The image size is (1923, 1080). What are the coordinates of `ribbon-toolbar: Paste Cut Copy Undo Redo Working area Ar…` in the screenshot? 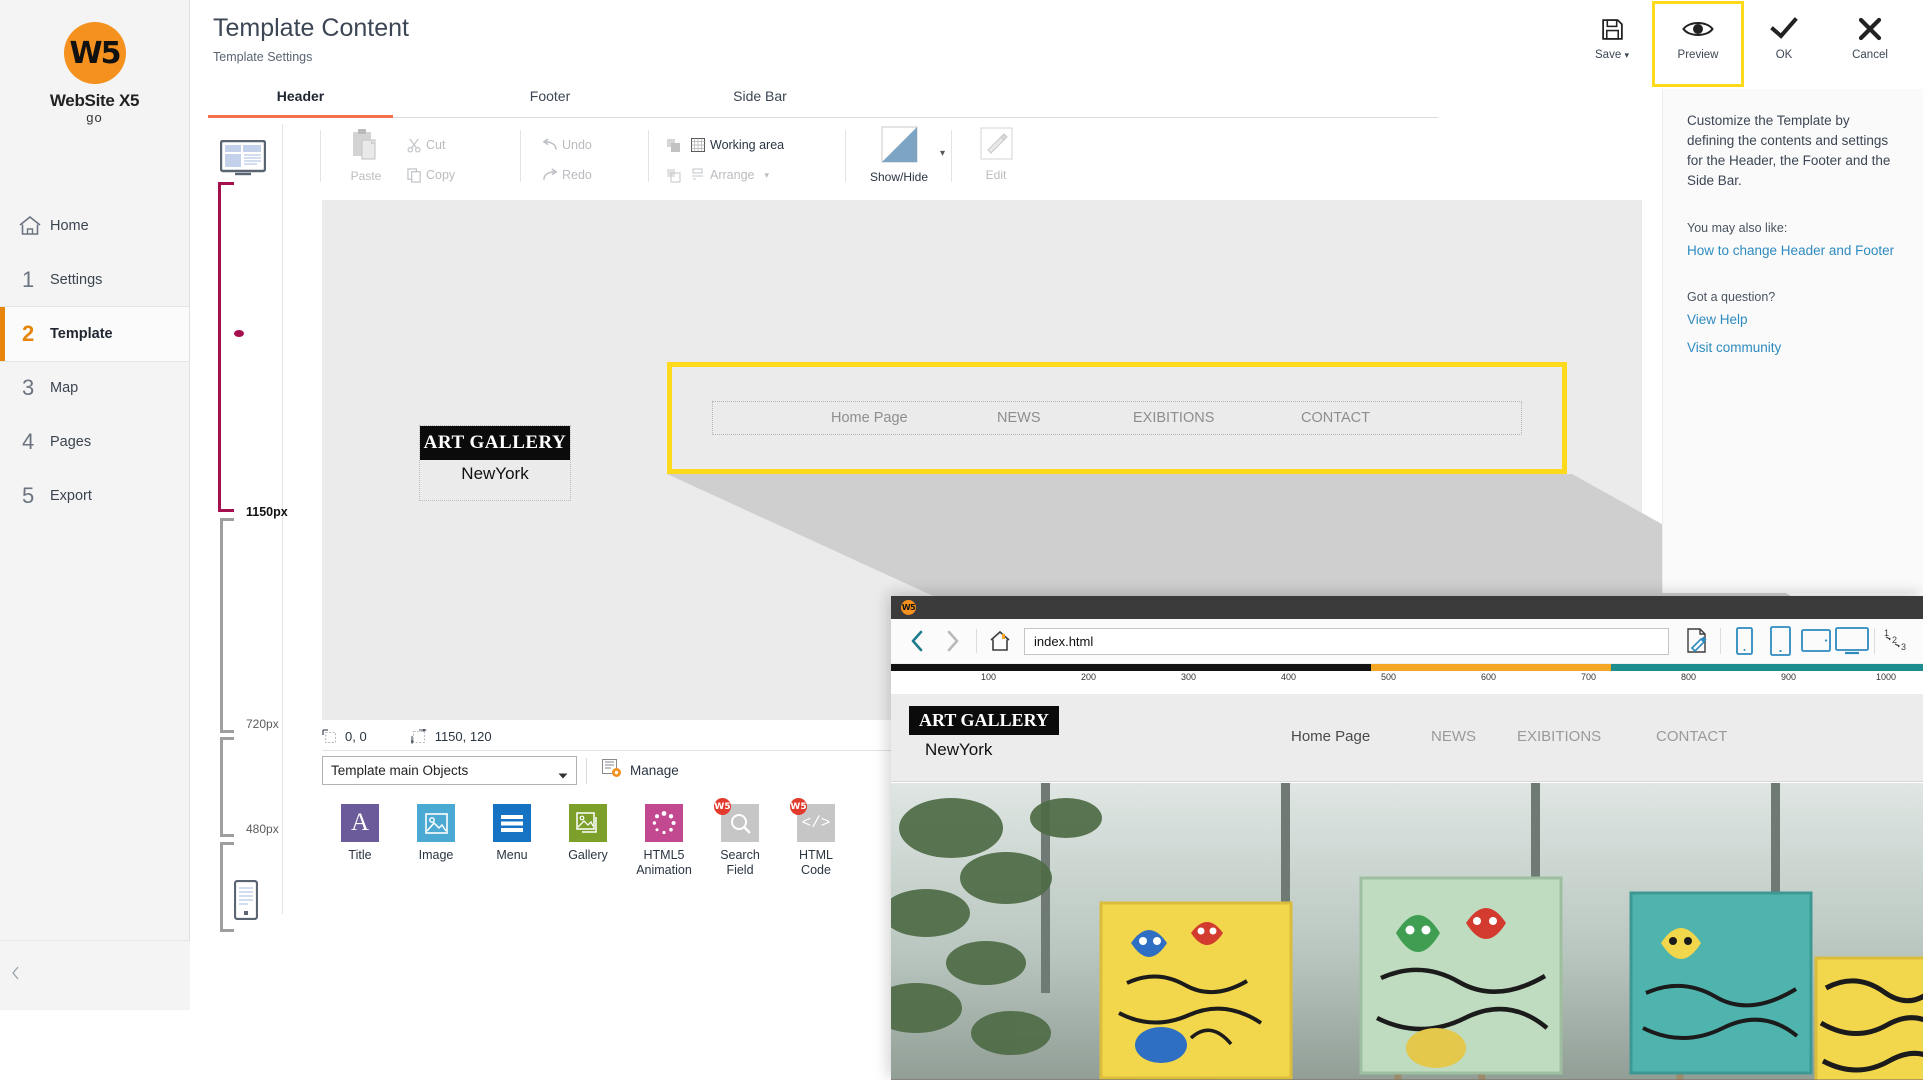 It's located at (814, 158).